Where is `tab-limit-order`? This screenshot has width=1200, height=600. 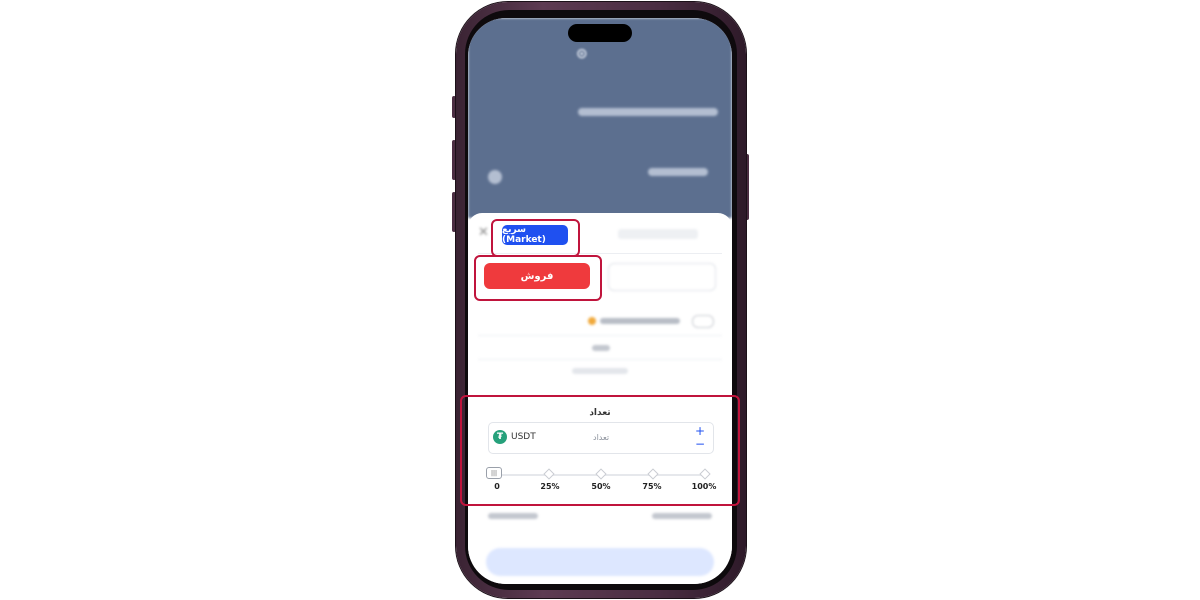 tab-limit-order is located at coordinates (658, 234).